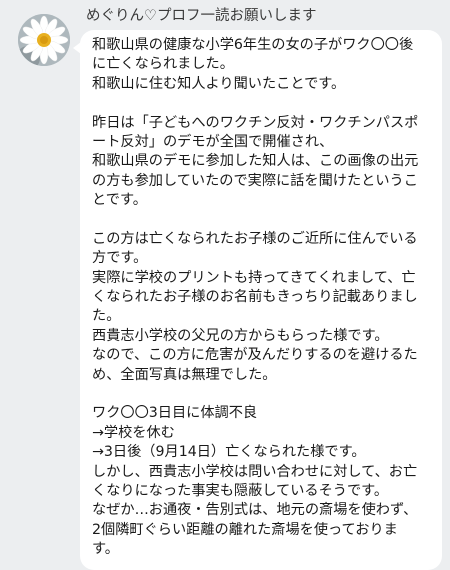  Describe the element at coordinates (255, 180) in the screenshot. I see `message-line: の方も参加していたので実際に話を聞けたというこ` at that location.